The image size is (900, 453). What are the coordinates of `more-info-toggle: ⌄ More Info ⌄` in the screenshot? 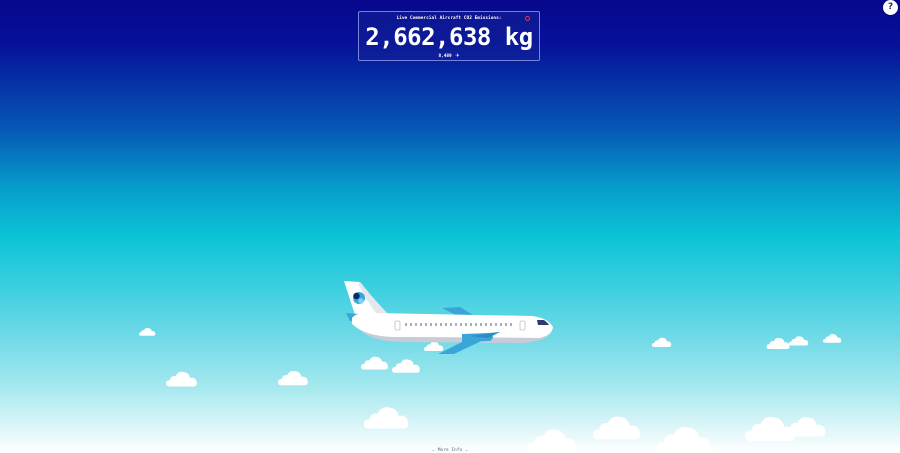 It's located at (450, 449).